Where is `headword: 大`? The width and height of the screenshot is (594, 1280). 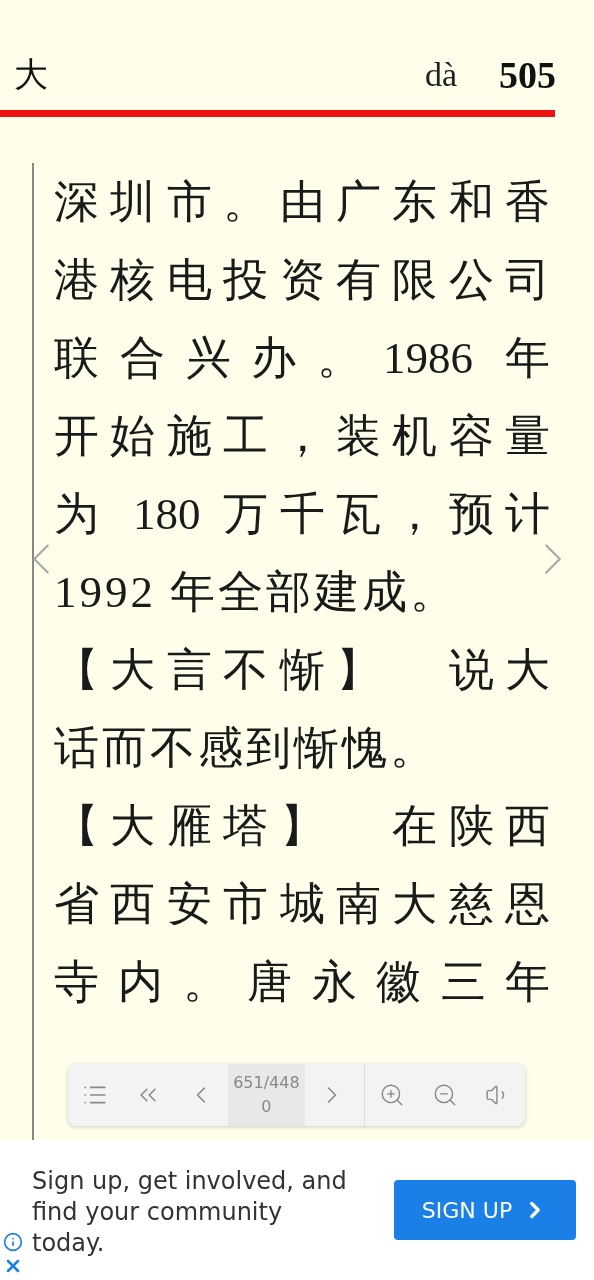
headword: 大 is located at coordinates (31, 74).